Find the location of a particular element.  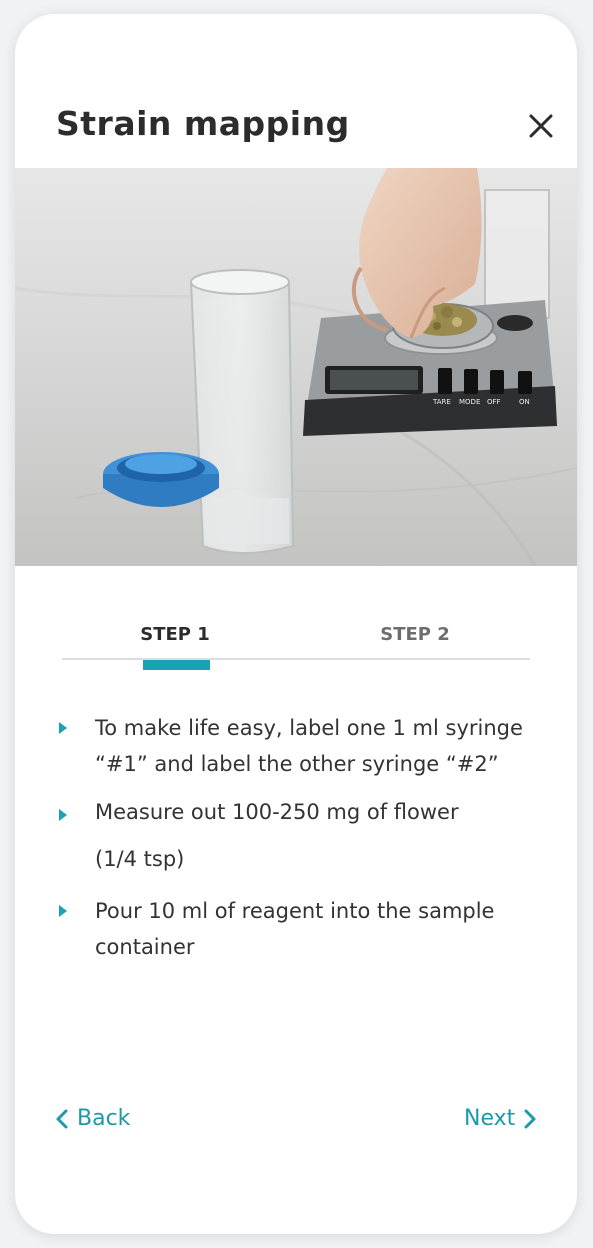

close-icon is located at coordinates (541, 126).